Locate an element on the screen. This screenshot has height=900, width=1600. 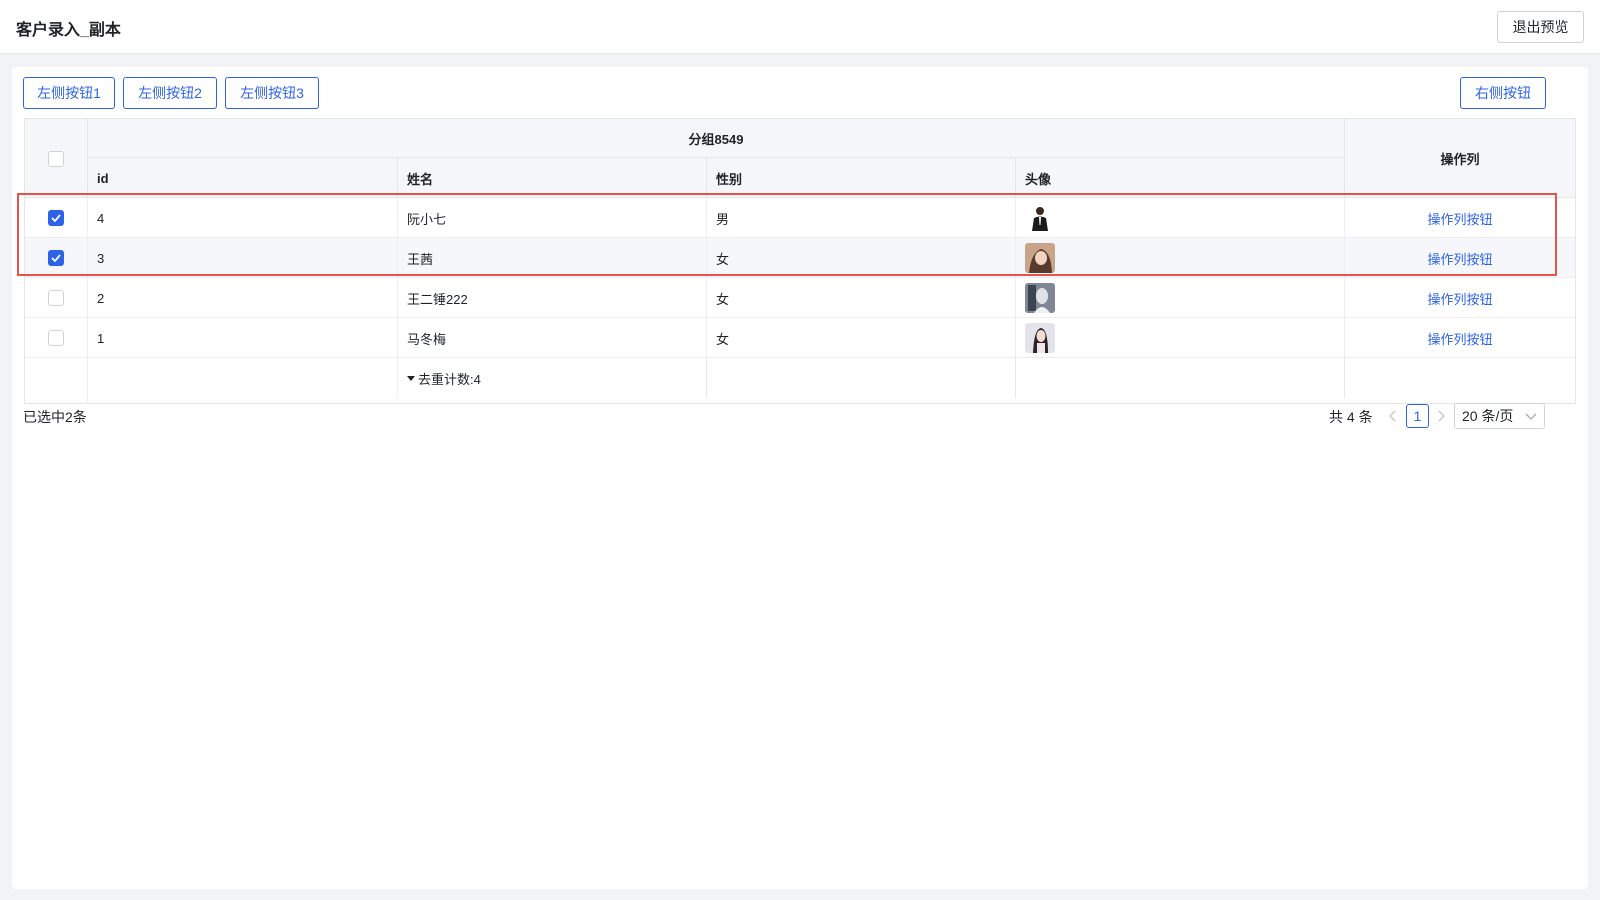
chevron-left-icon is located at coordinates (1392, 416).